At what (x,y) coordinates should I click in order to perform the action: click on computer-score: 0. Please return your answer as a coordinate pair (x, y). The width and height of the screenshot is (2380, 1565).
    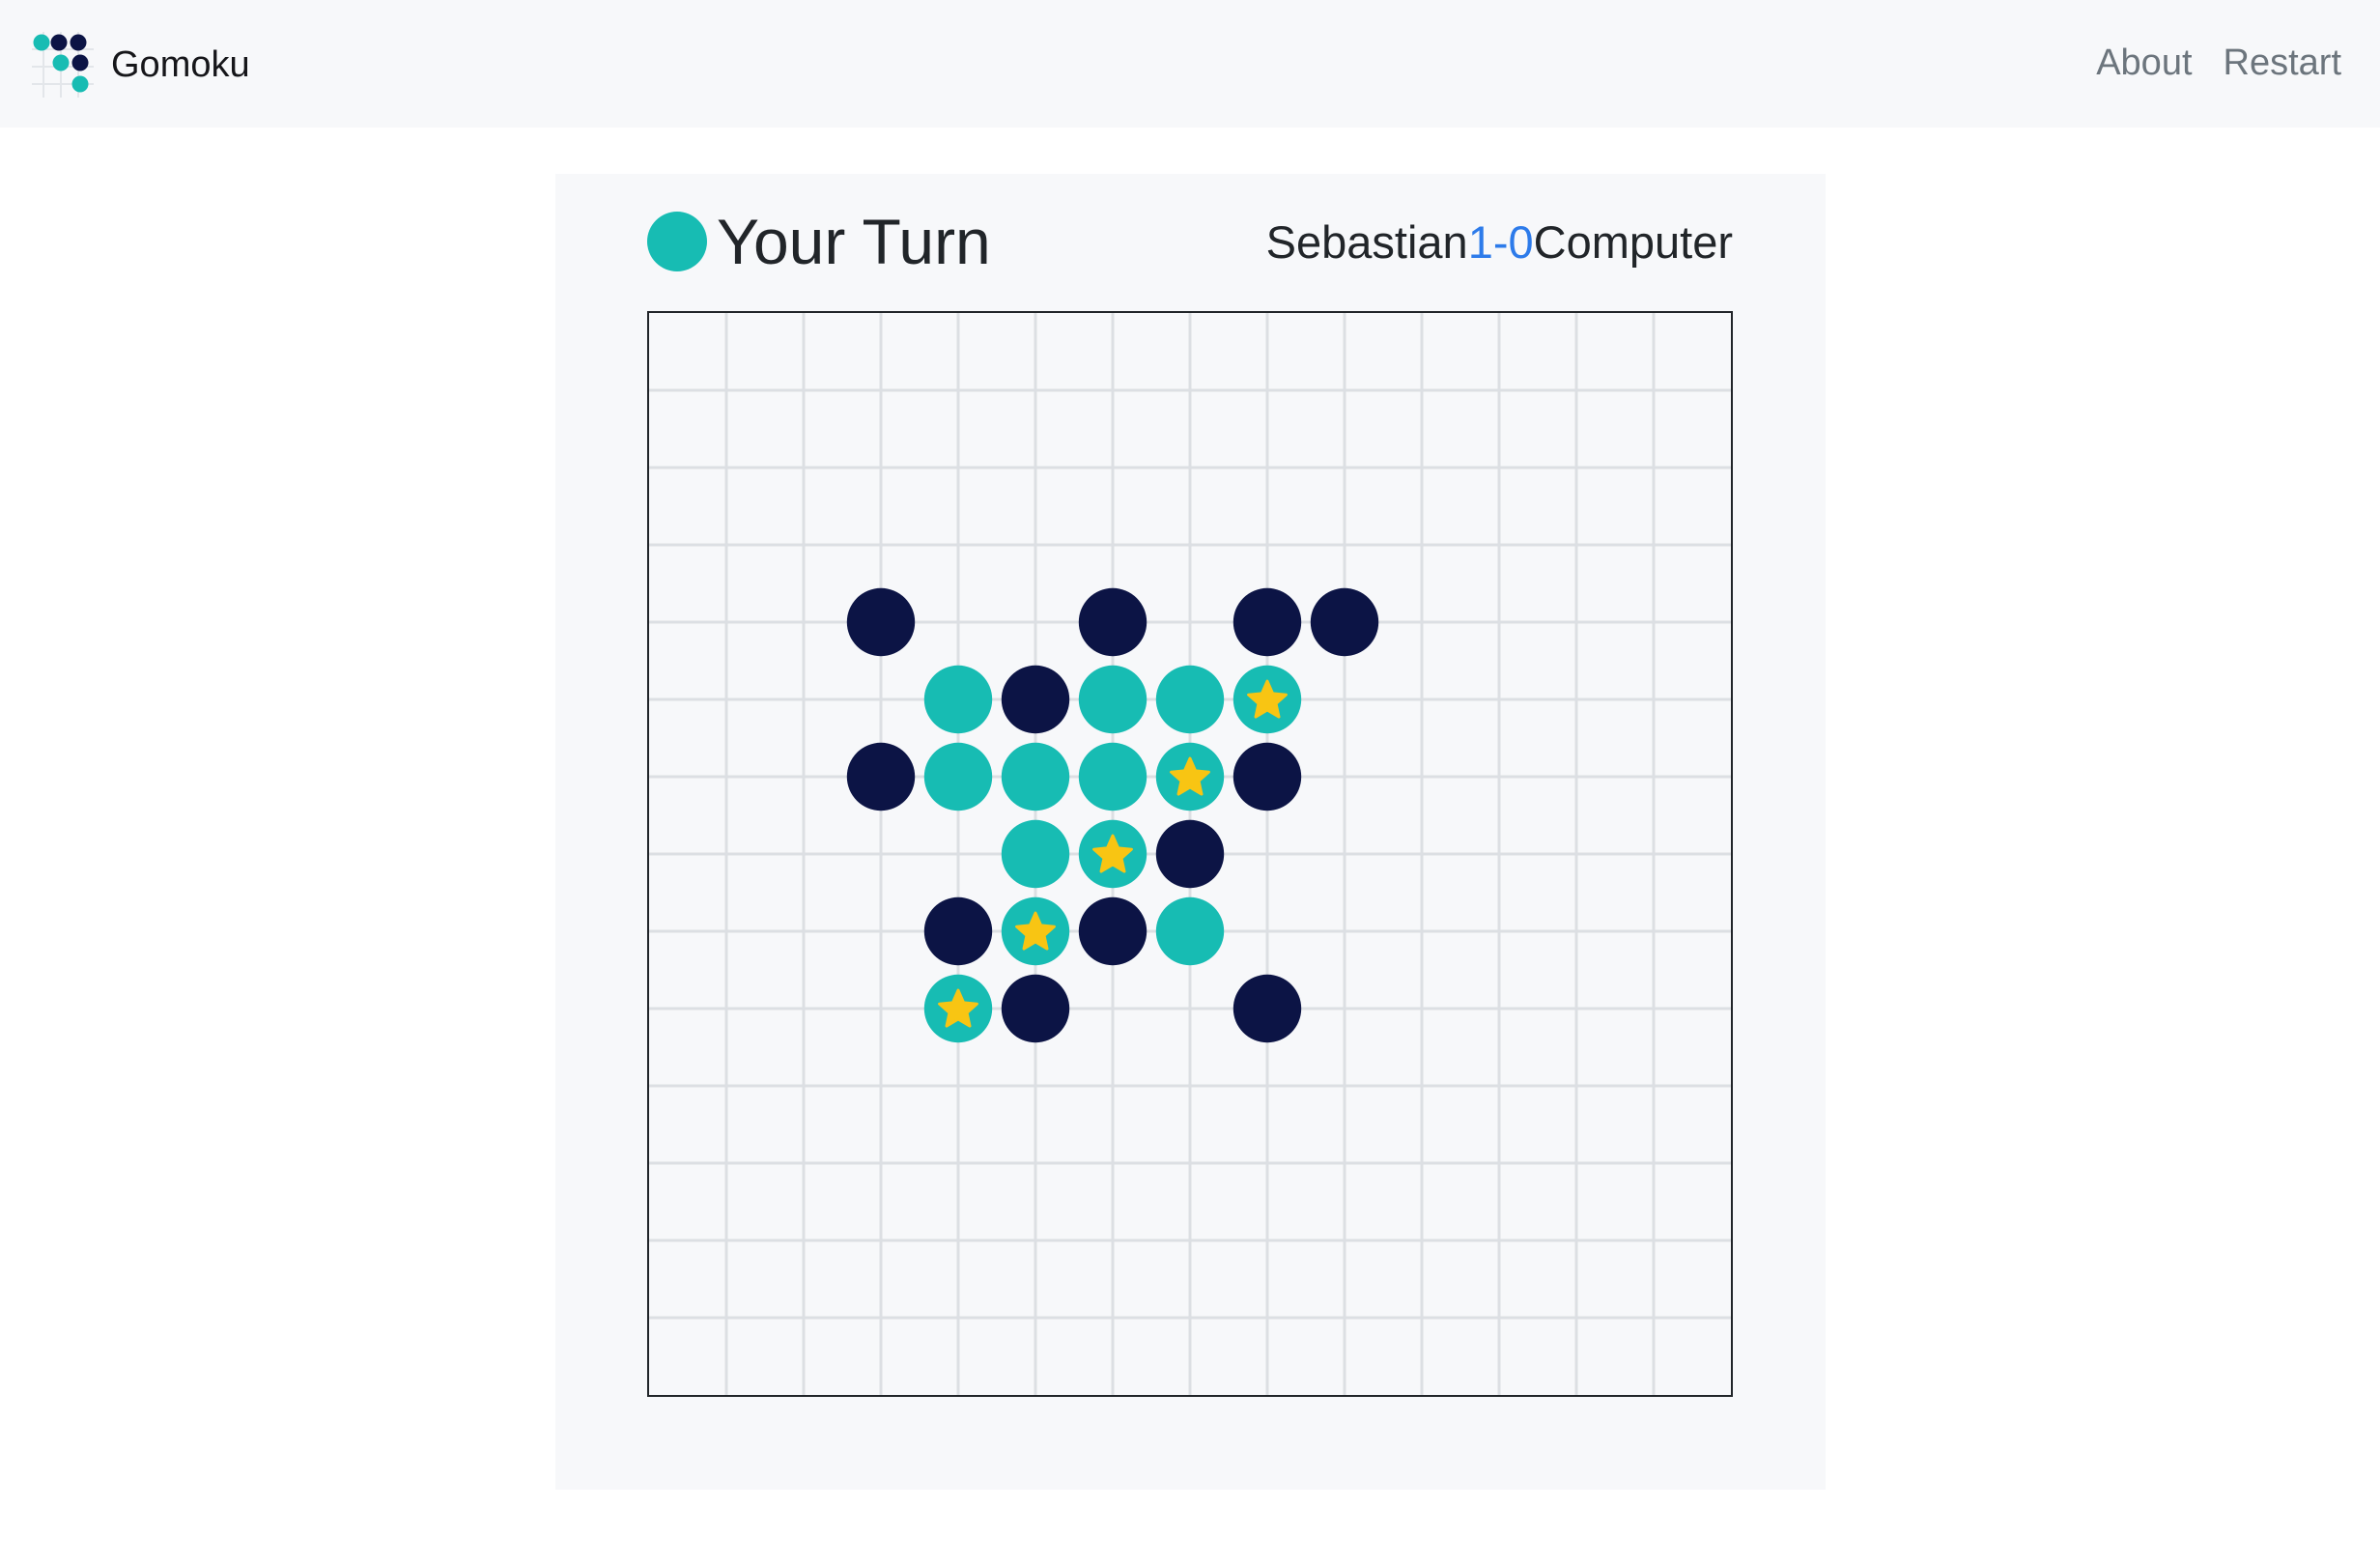
    Looking at the image, I should click on (1521, 241).